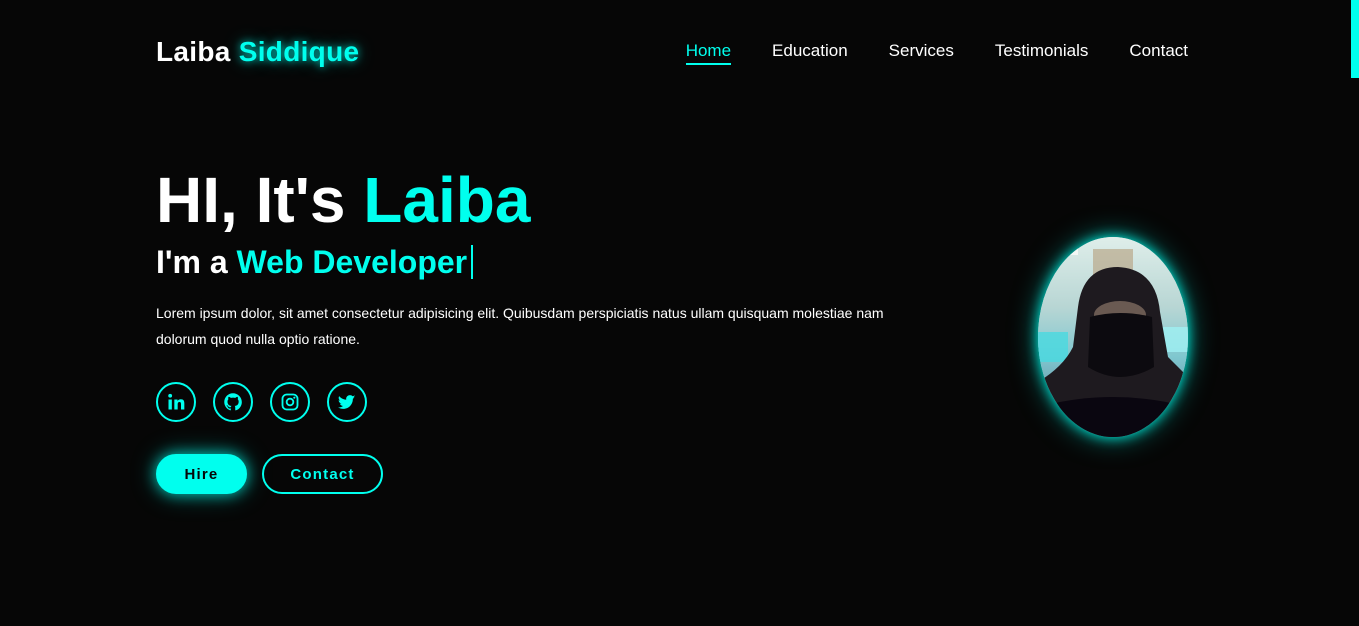 The image size is (1359, 626). What do you see at coordinates (322, 474) in the screenshot?
I see `contact-button: Contact` at bounding box center [322, 474].